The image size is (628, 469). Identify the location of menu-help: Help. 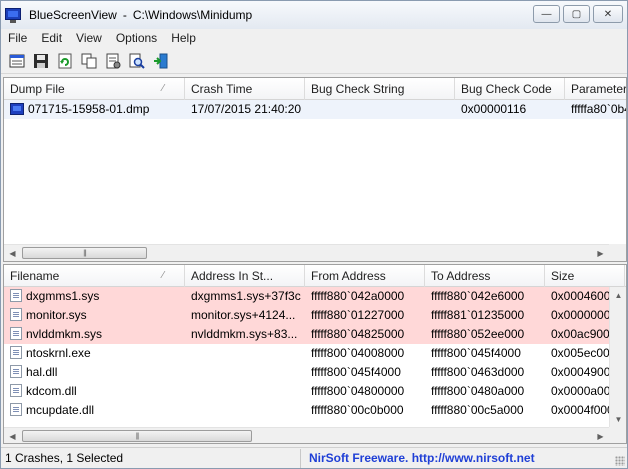
(183, 38).